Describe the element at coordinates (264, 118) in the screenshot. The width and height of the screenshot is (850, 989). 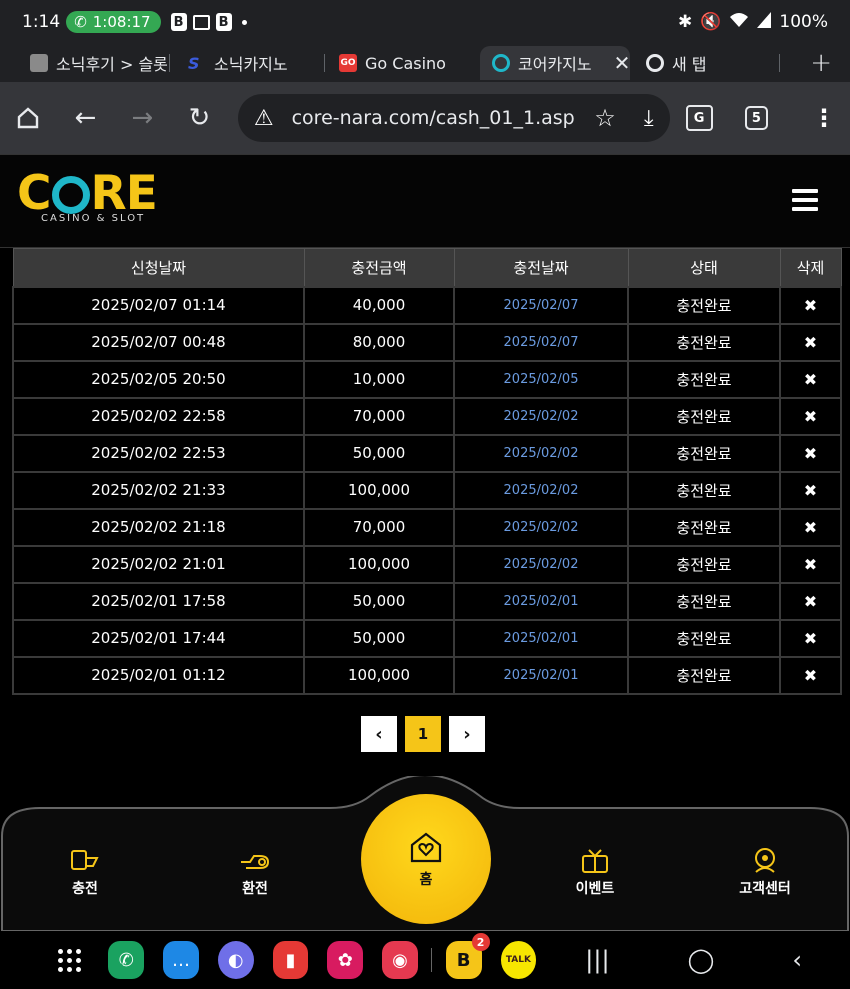
I see `warning-icon: ⚠` at that location.